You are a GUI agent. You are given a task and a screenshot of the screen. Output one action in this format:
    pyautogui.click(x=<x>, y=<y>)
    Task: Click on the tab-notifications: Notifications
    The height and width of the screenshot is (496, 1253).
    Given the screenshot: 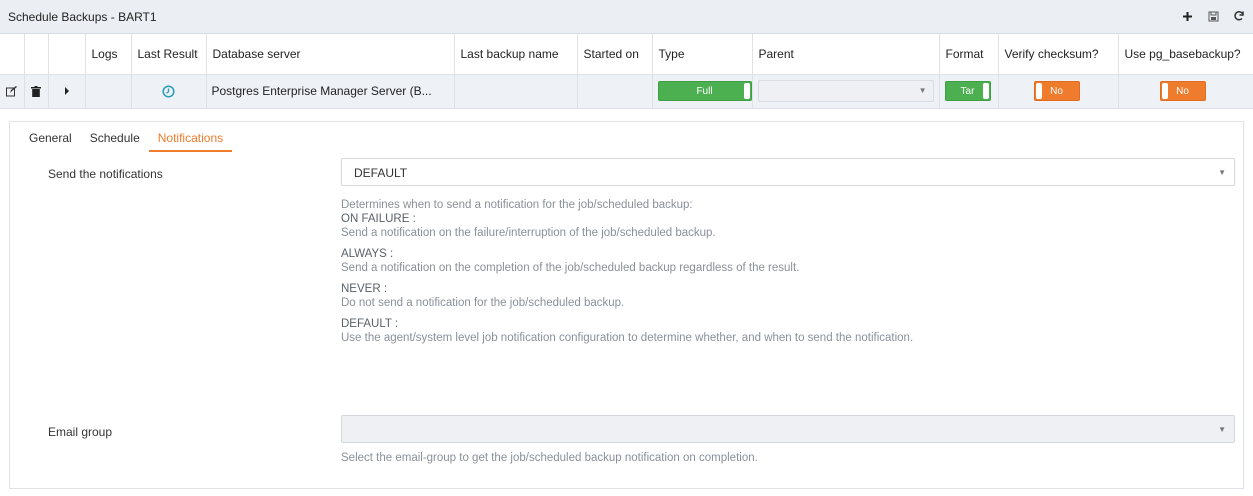 What is the action you would take?
    pyautogui.click(x=190, y=141)
    